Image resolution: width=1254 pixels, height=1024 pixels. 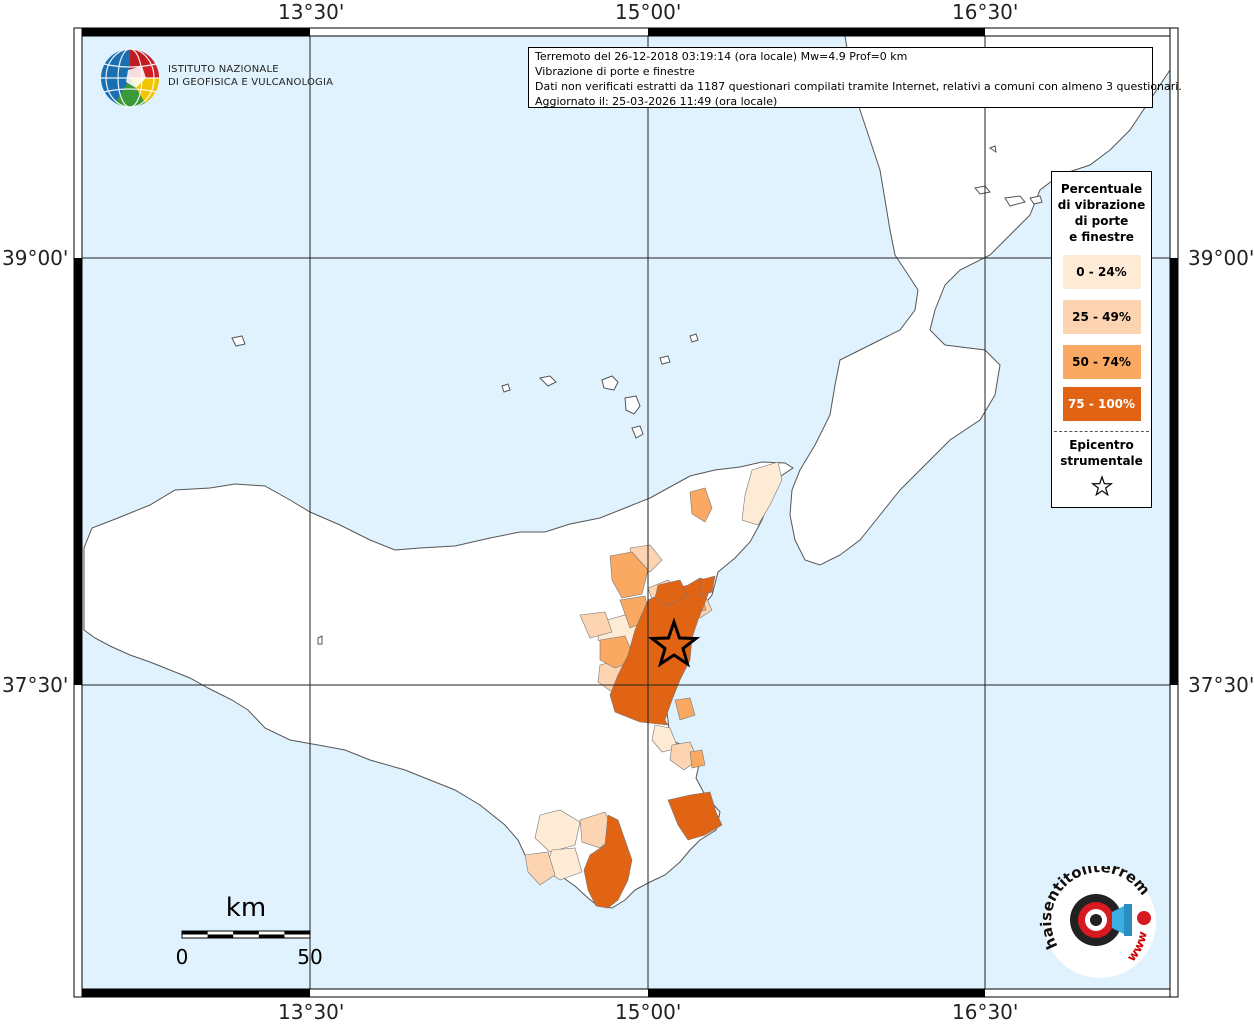 I want to click on legend-class-75-100: 75 - 100%, so click(x=1101, y=404).